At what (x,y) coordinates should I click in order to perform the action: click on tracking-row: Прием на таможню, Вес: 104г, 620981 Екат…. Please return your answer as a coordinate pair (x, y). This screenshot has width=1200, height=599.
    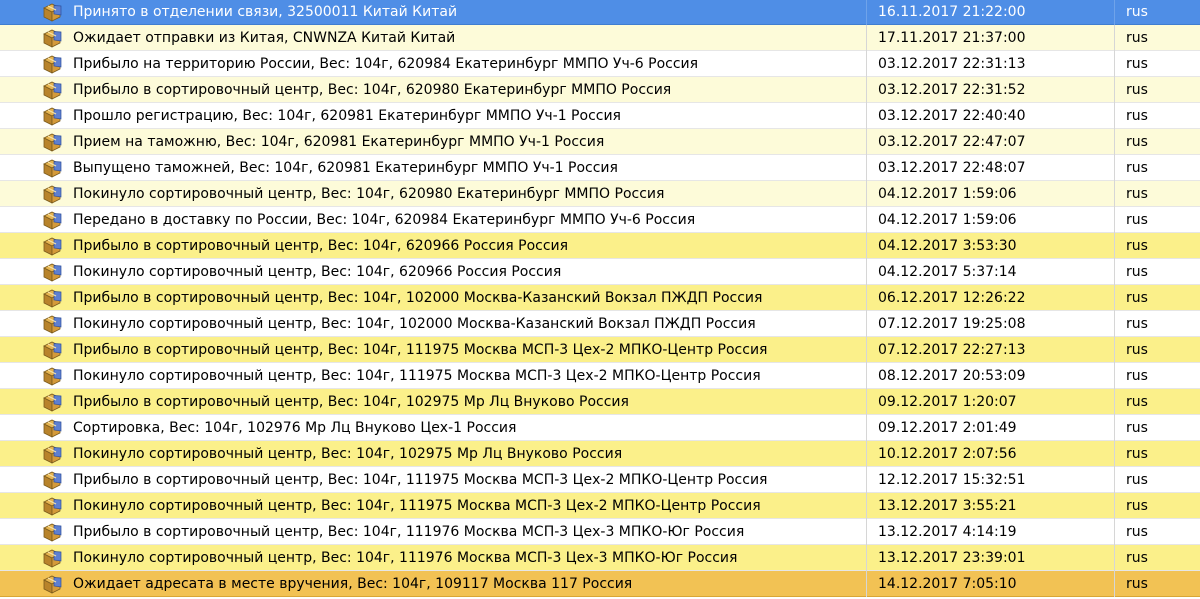
    Looking at the image, I should click on (600, 142).